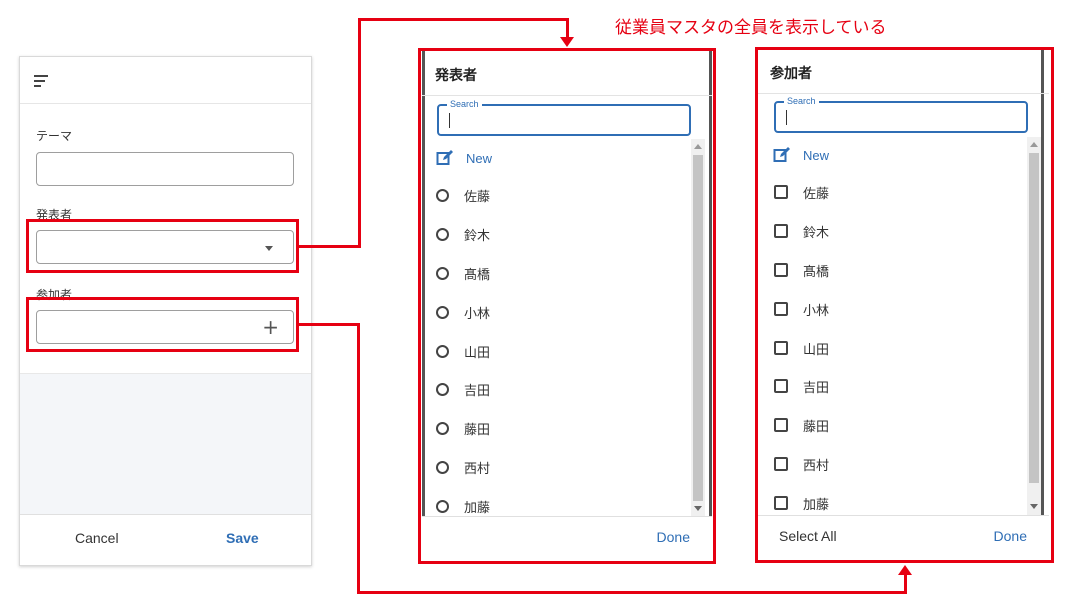 Image resolution: width=1072 pixels, height=604 pixels. What do you see at coordinates (162, 324) in the screenshot?
I see `highlight-participants-field` at bounding box center [162, 324].